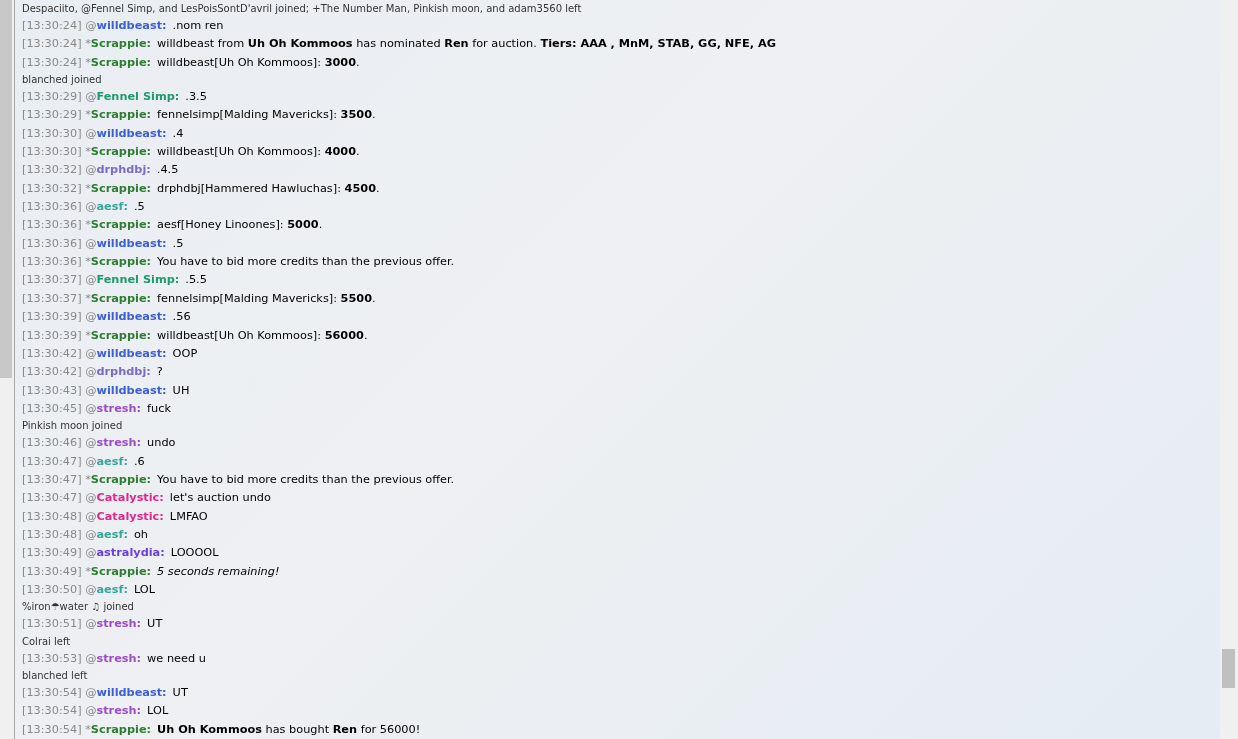  I want to click on chat-message: LMFAO, so click(188, 516).